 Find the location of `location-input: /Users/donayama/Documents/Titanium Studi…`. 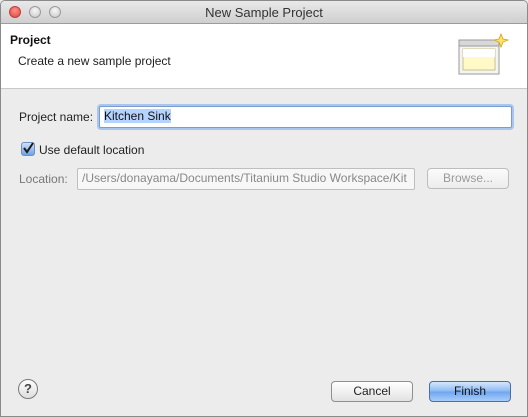

location-input: /Users/donayama/Documents/Titanium Studi… is located at coordinates (246, 179).